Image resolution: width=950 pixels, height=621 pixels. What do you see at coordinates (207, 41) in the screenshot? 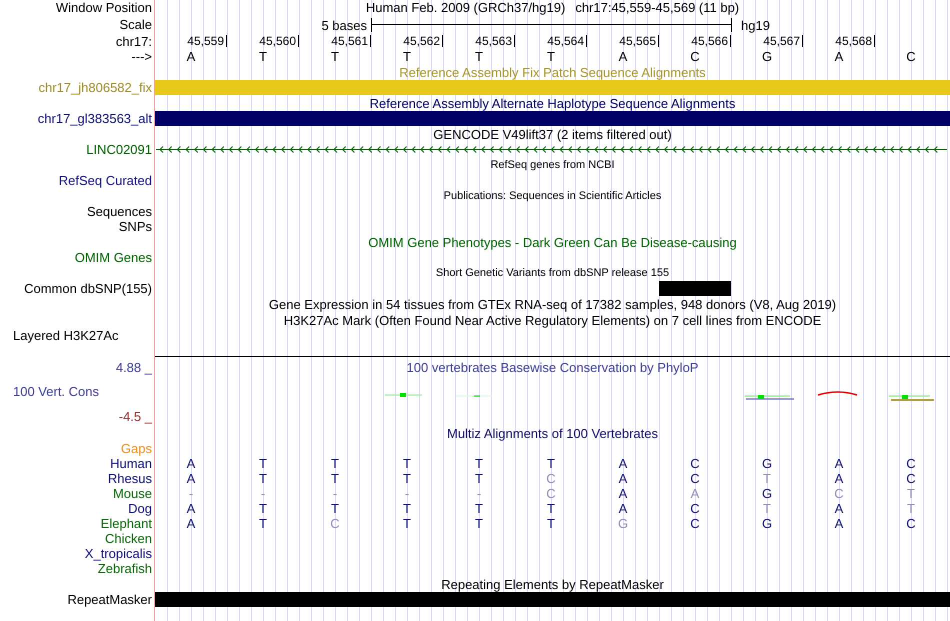
I see `ruler-tick-label: 45,559` at bounding box center [207, 41].